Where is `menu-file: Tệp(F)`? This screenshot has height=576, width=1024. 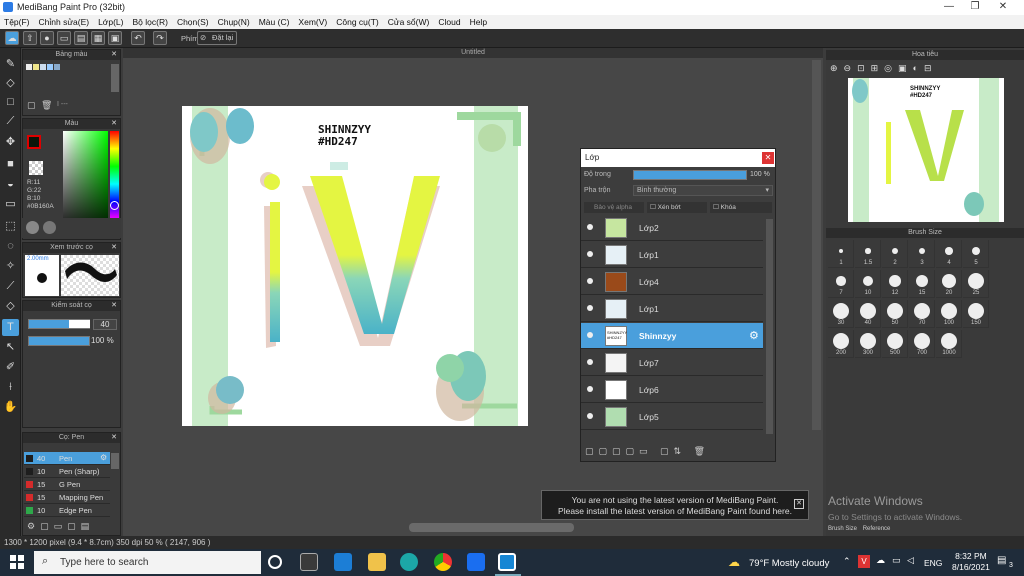 menu-file: Tệp(F) is located at coordinates (17, 22).